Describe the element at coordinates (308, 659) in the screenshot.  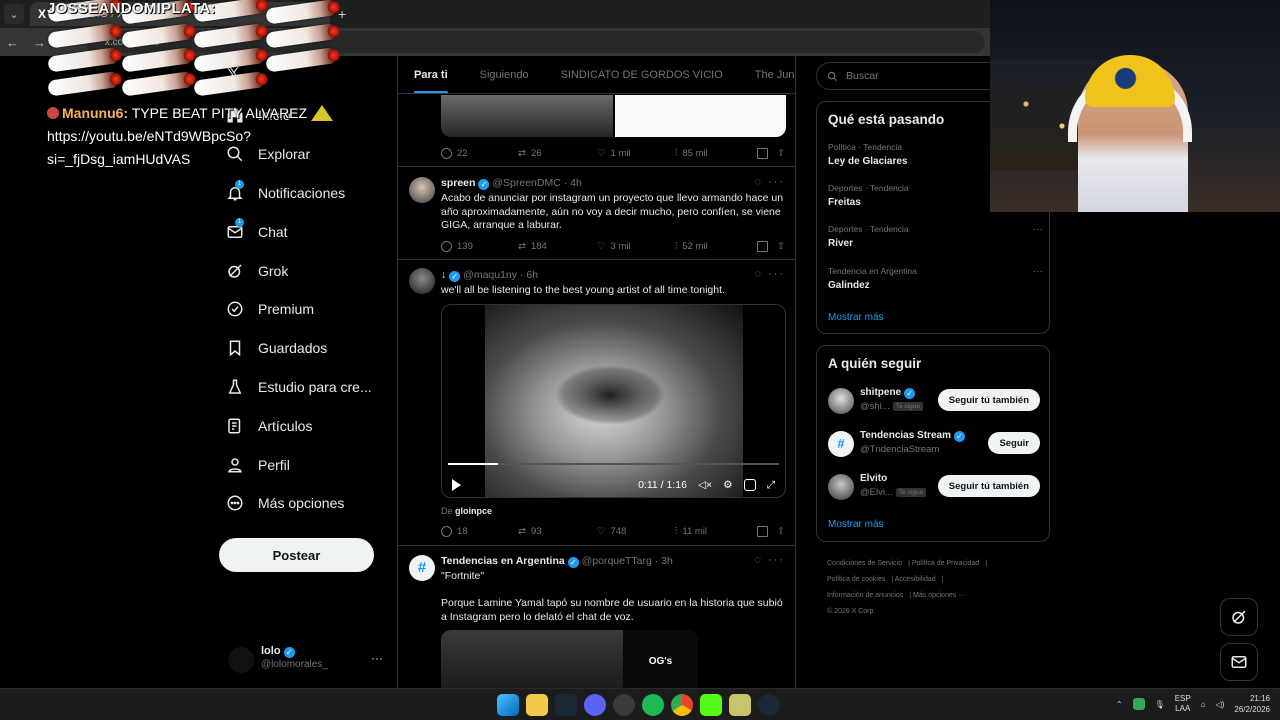
I see `account-switcher: lolo ✓ @lolomorales_ ···` at that location.